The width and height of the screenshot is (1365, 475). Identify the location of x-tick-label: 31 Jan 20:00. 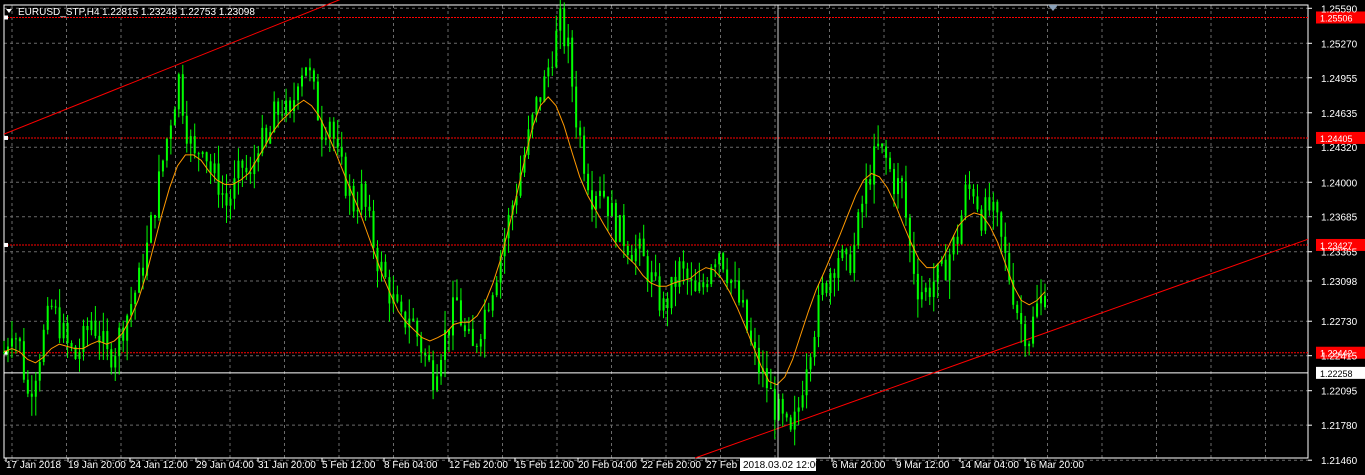
(287, 465).